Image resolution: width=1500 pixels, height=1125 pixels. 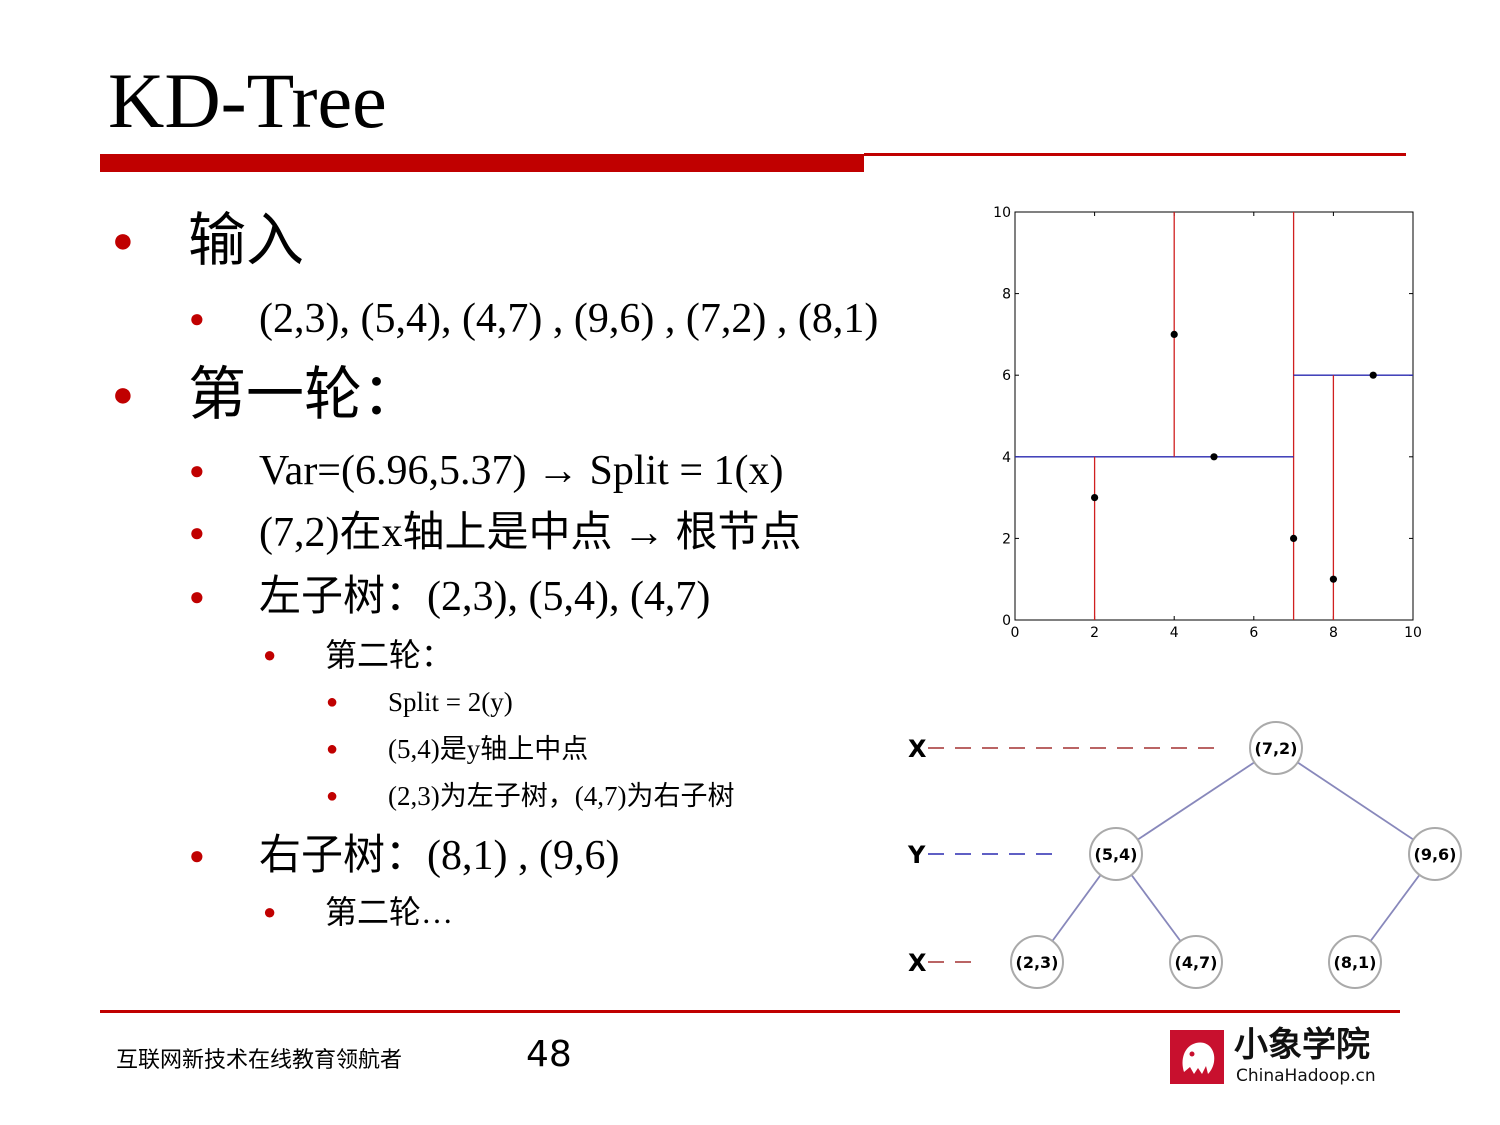 I want to click on bullet-text: Split = 2(y), so click(x=450, y=702).